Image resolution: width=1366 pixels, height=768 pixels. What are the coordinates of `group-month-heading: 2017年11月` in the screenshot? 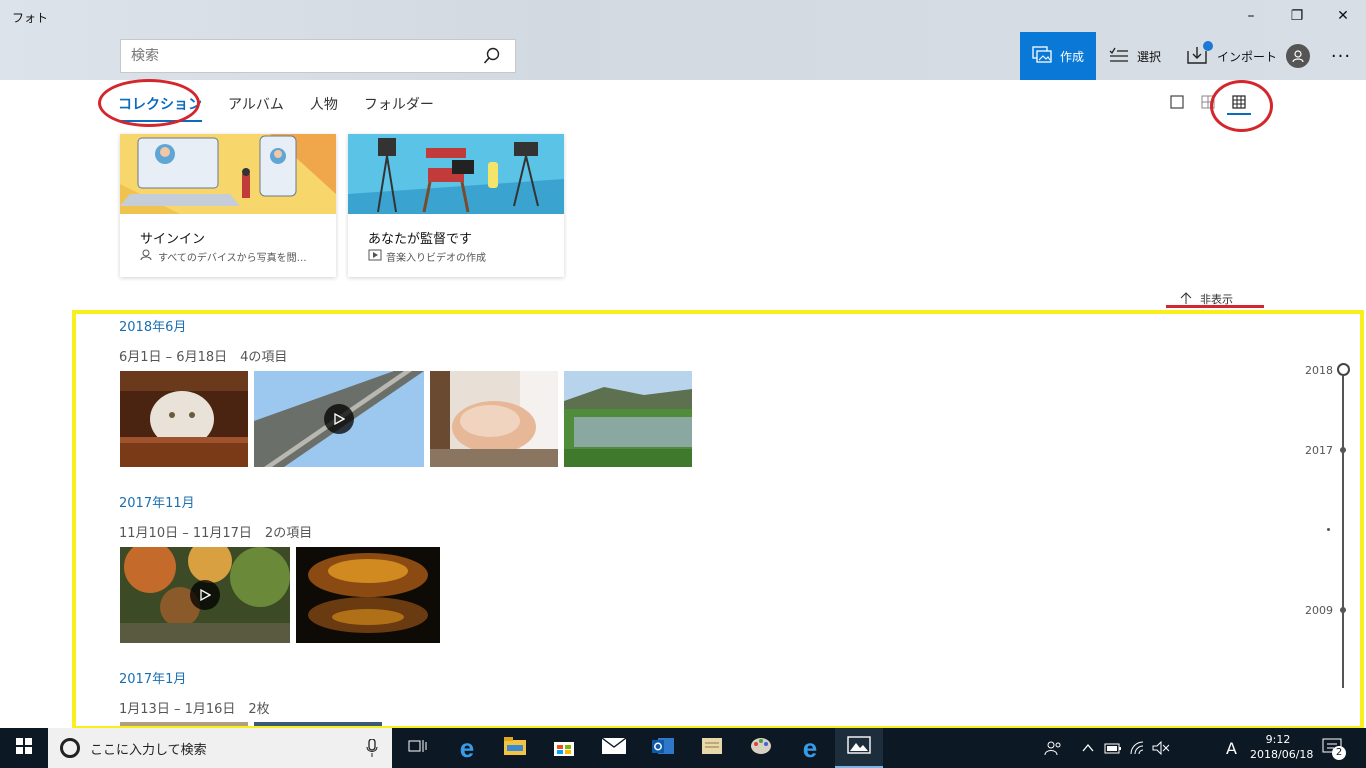 It's located at (157, 503).